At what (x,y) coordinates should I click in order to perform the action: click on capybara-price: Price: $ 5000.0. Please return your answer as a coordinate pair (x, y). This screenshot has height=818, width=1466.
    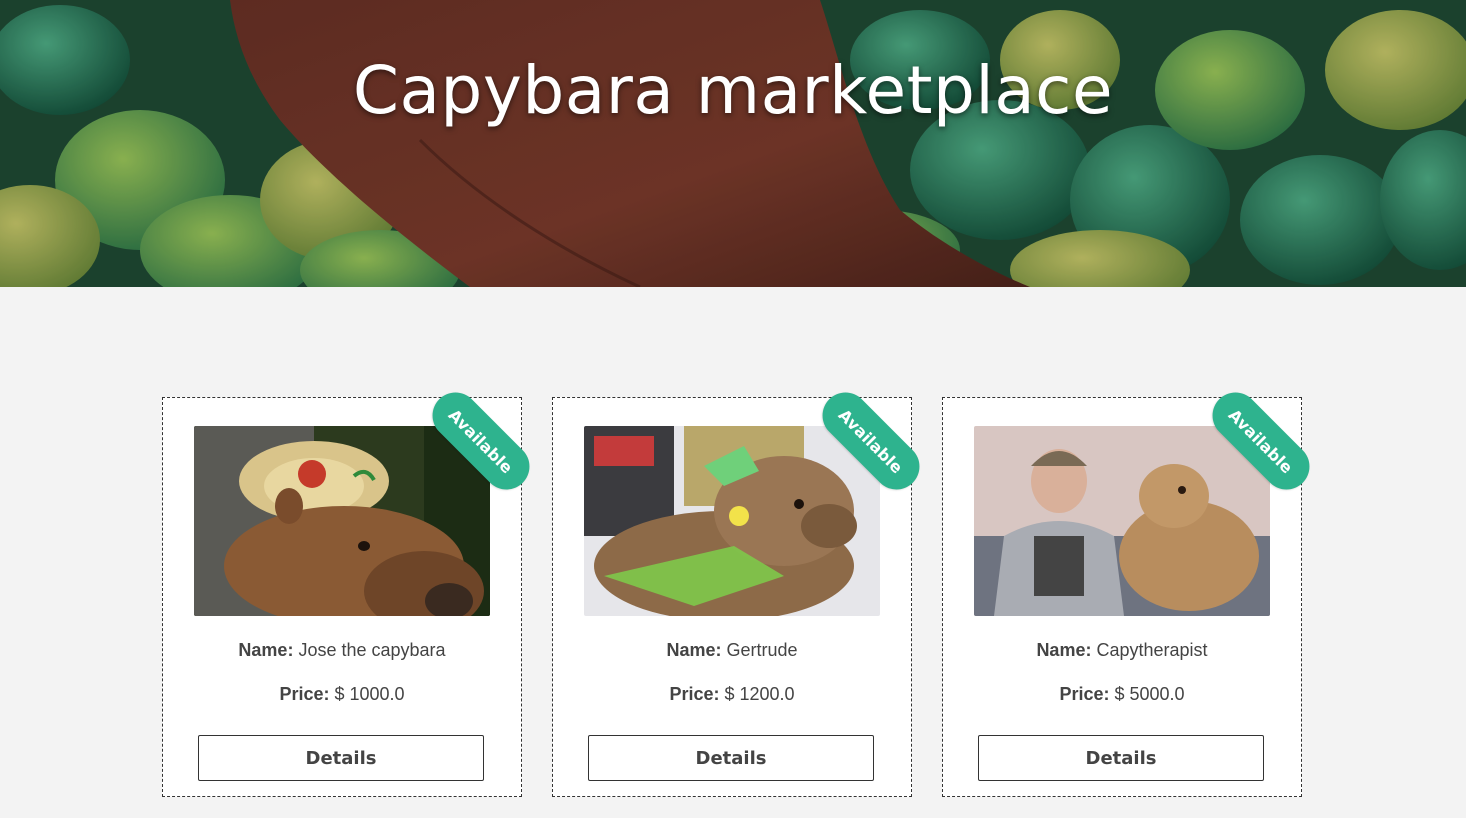
    Looking at the image, I should click on (1122, 694).